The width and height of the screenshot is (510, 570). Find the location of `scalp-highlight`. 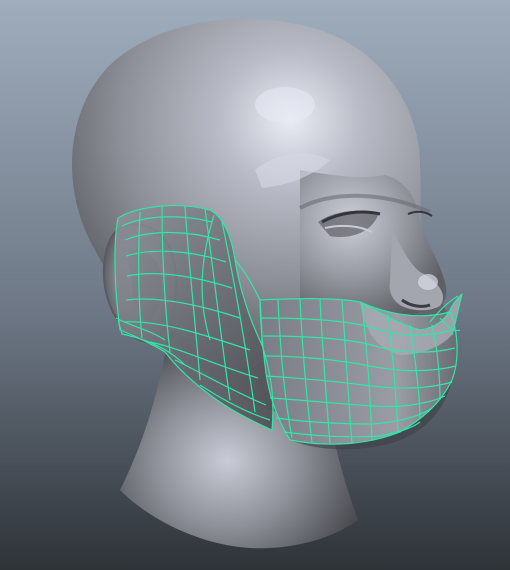

scalp-highlight is located at coordinates (285, 105).